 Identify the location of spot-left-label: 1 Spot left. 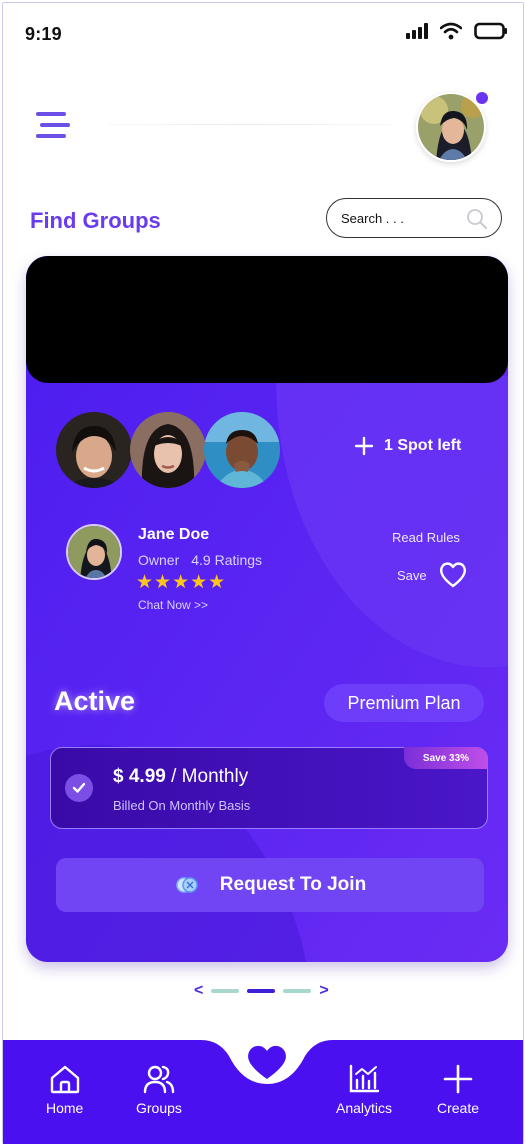
(423, 445).